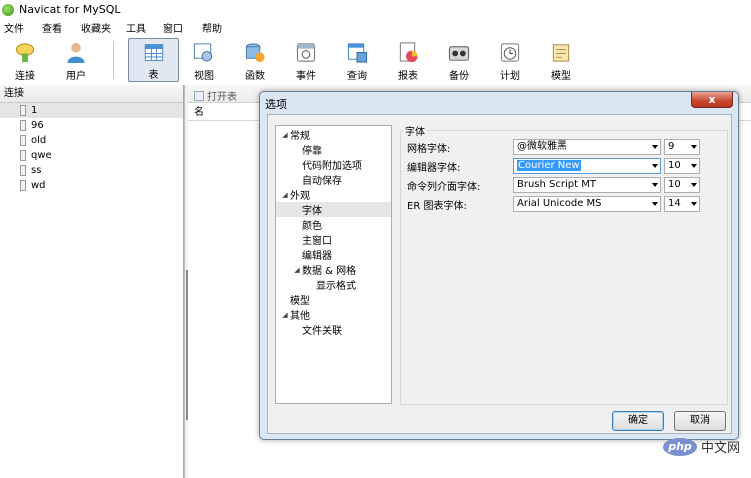 The image size is (751, 478). Describe the element at coordinates (70, 9) in the screenshot. I see `window-title: Navicat for MySQL` at that location.